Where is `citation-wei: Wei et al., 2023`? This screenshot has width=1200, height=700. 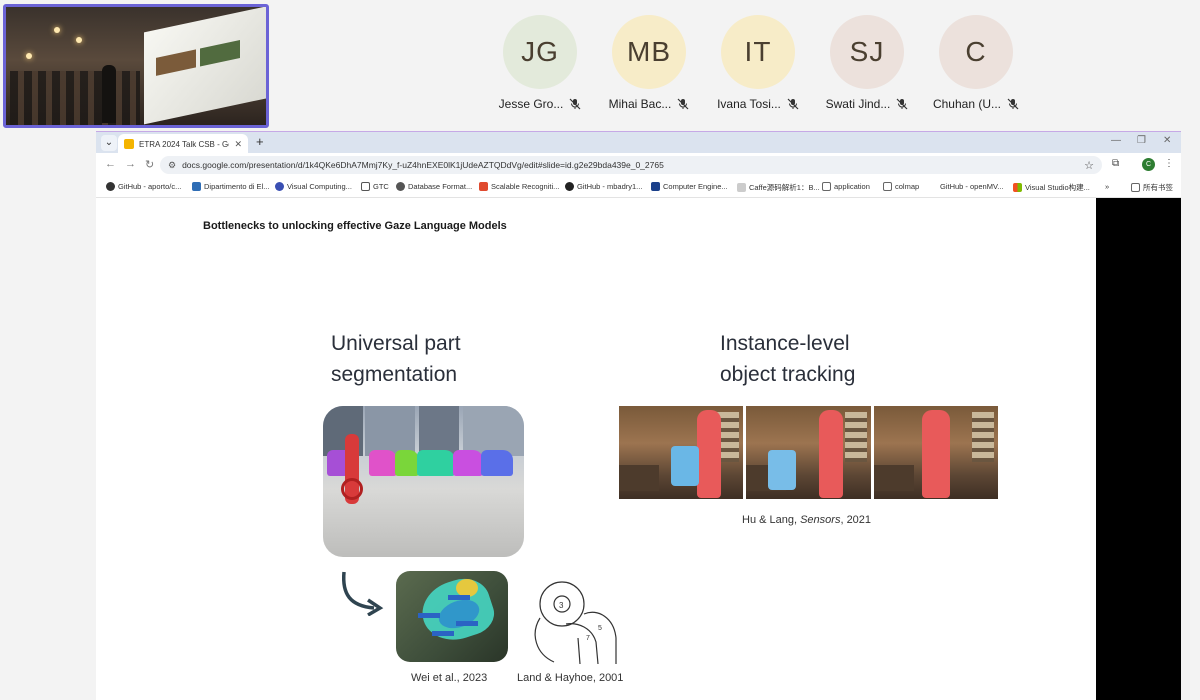
citation-wei: Wei et al., 2023 is located at coordinates (449, 678).